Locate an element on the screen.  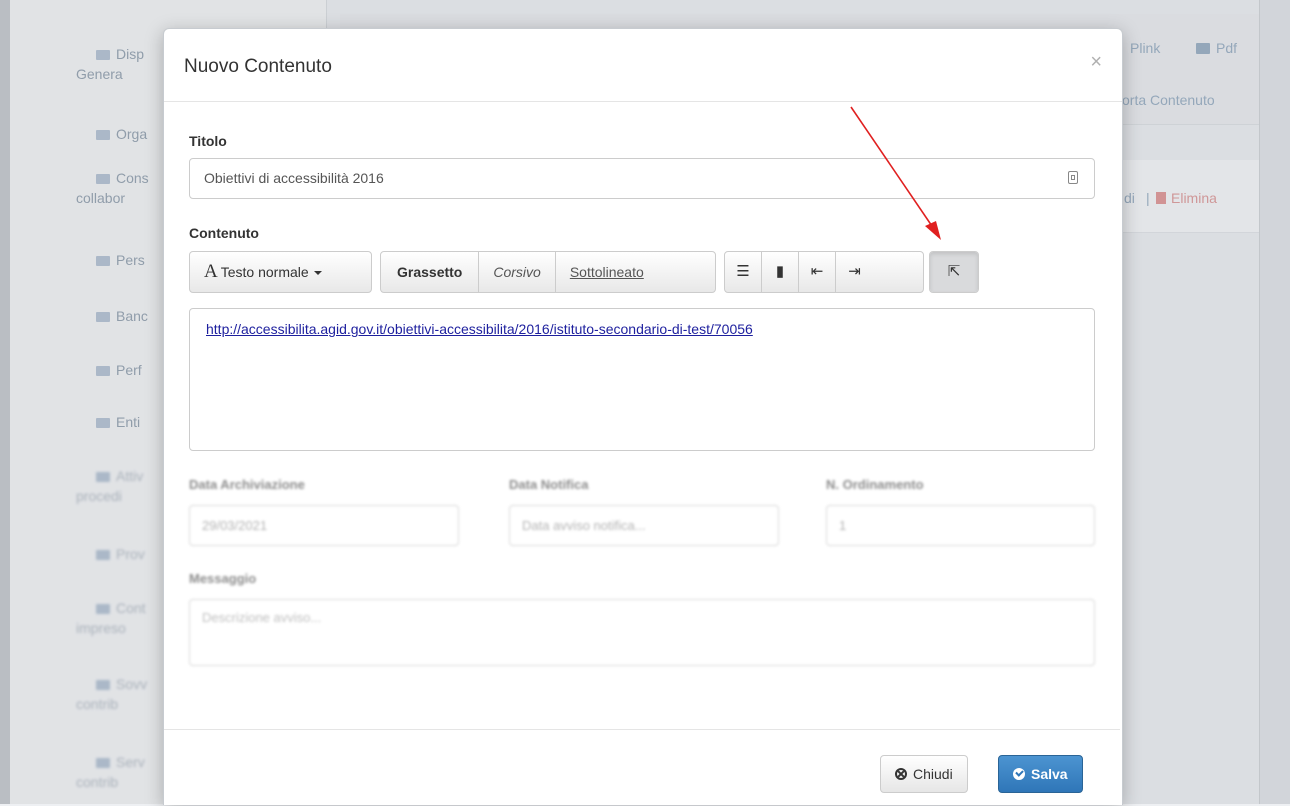
font-style-dropdown: A Testo normale is located at coordinates (280, 272).